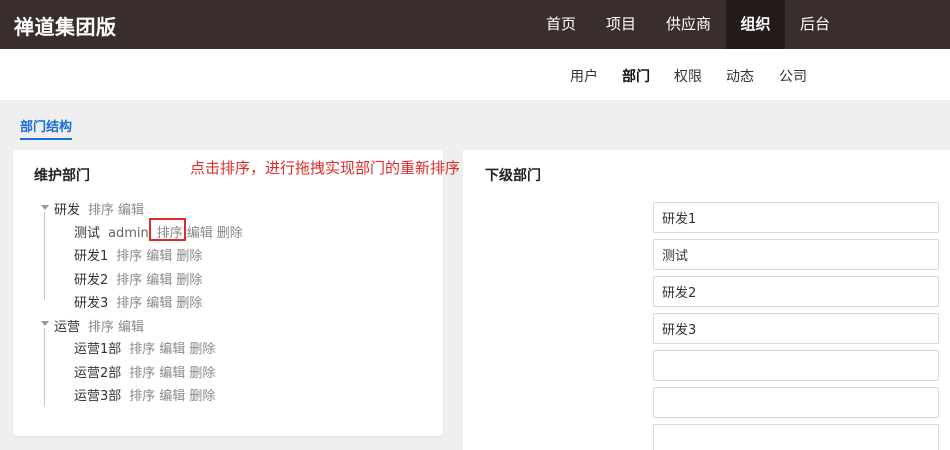 The image size is (950, 450). Describe the element at coordinates (815, 24) in the screenshot. I see `nav-admin: 后台` at that location.